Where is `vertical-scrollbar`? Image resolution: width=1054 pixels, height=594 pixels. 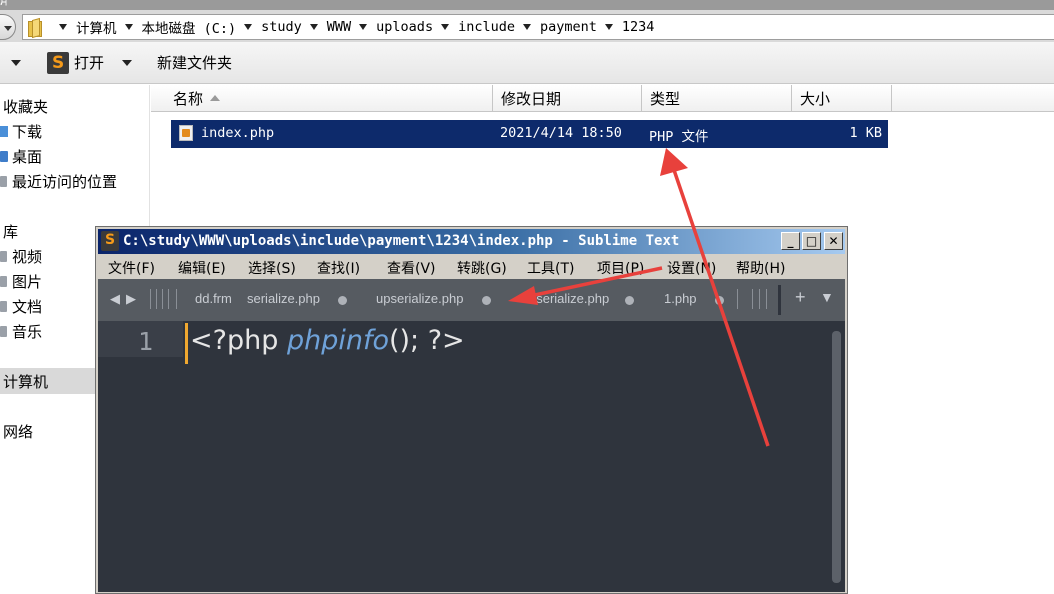
vertical-scrollbar is located at coordinates (836, 457).